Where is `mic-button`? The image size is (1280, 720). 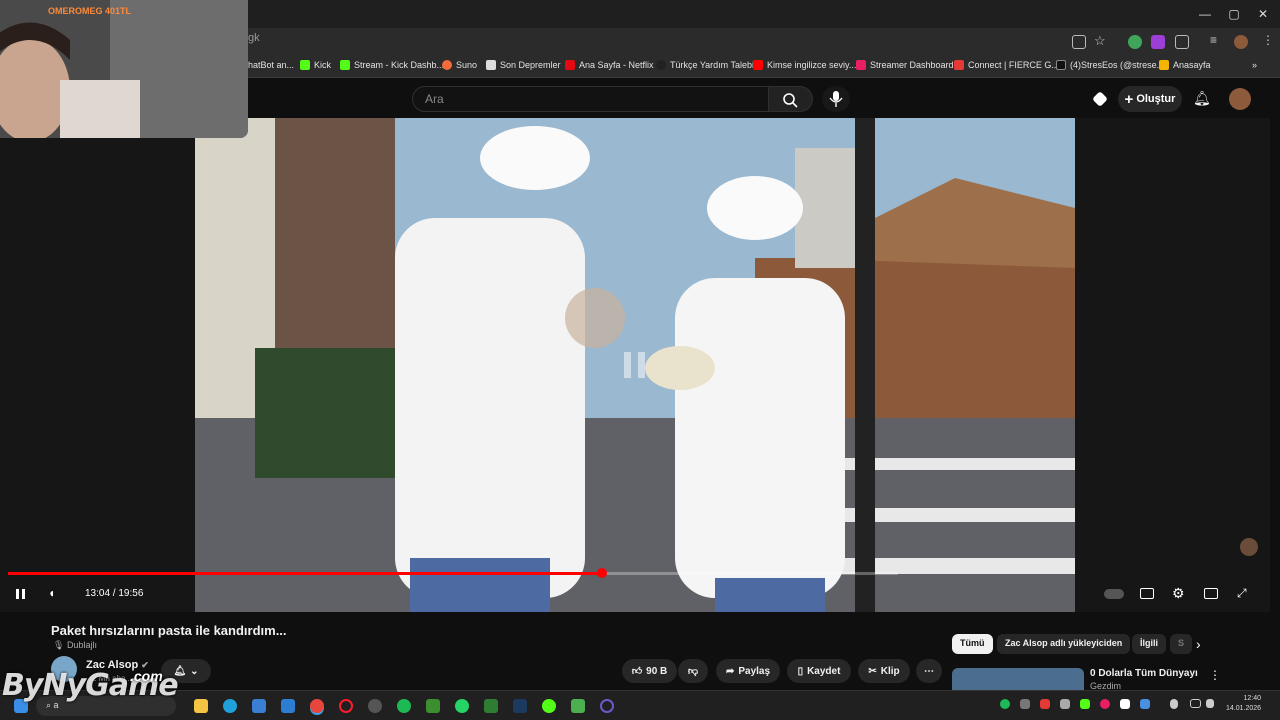
mic-button is located at coordinates (836, 99).